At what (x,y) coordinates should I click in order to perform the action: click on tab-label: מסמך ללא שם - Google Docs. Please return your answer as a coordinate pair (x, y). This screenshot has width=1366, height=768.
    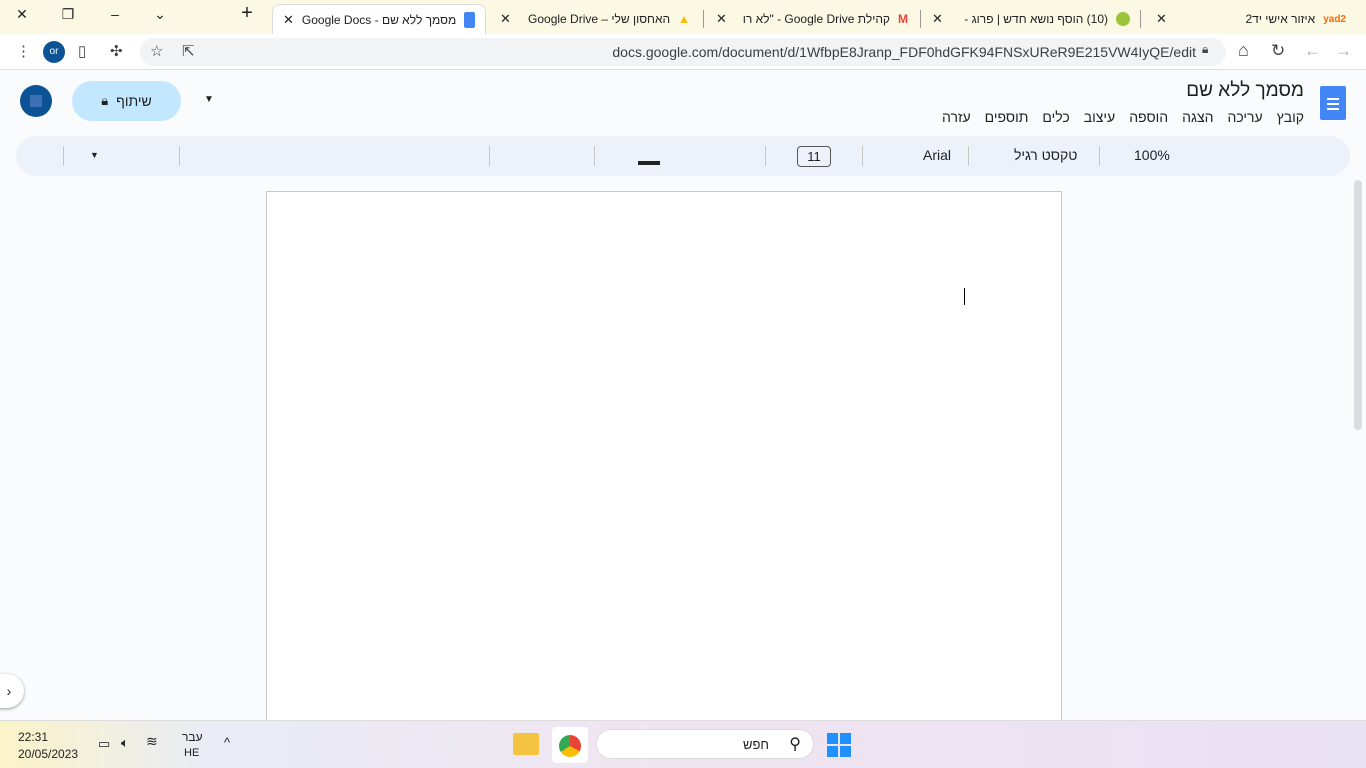
    Looking at the image, I should click on (379, 19).